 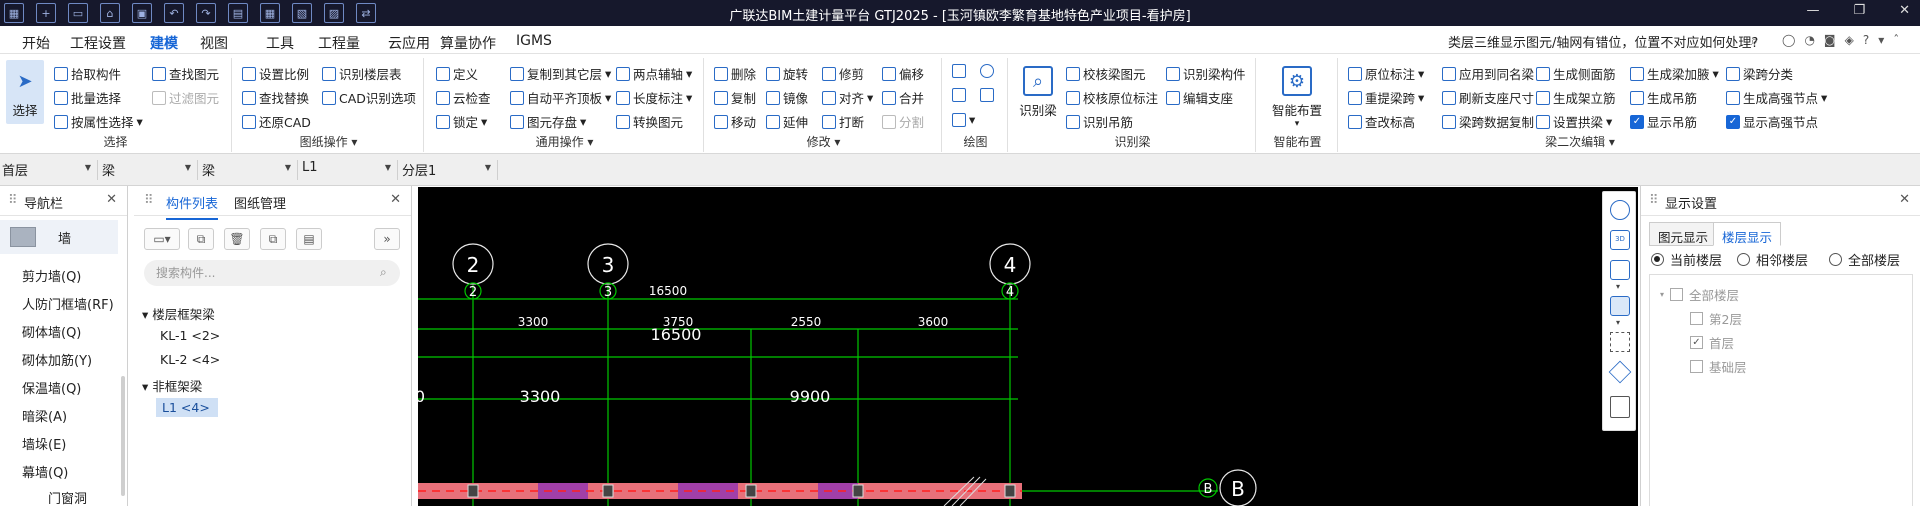 I want to click on zoom-extents-icon, so click(x=1620, y=342).